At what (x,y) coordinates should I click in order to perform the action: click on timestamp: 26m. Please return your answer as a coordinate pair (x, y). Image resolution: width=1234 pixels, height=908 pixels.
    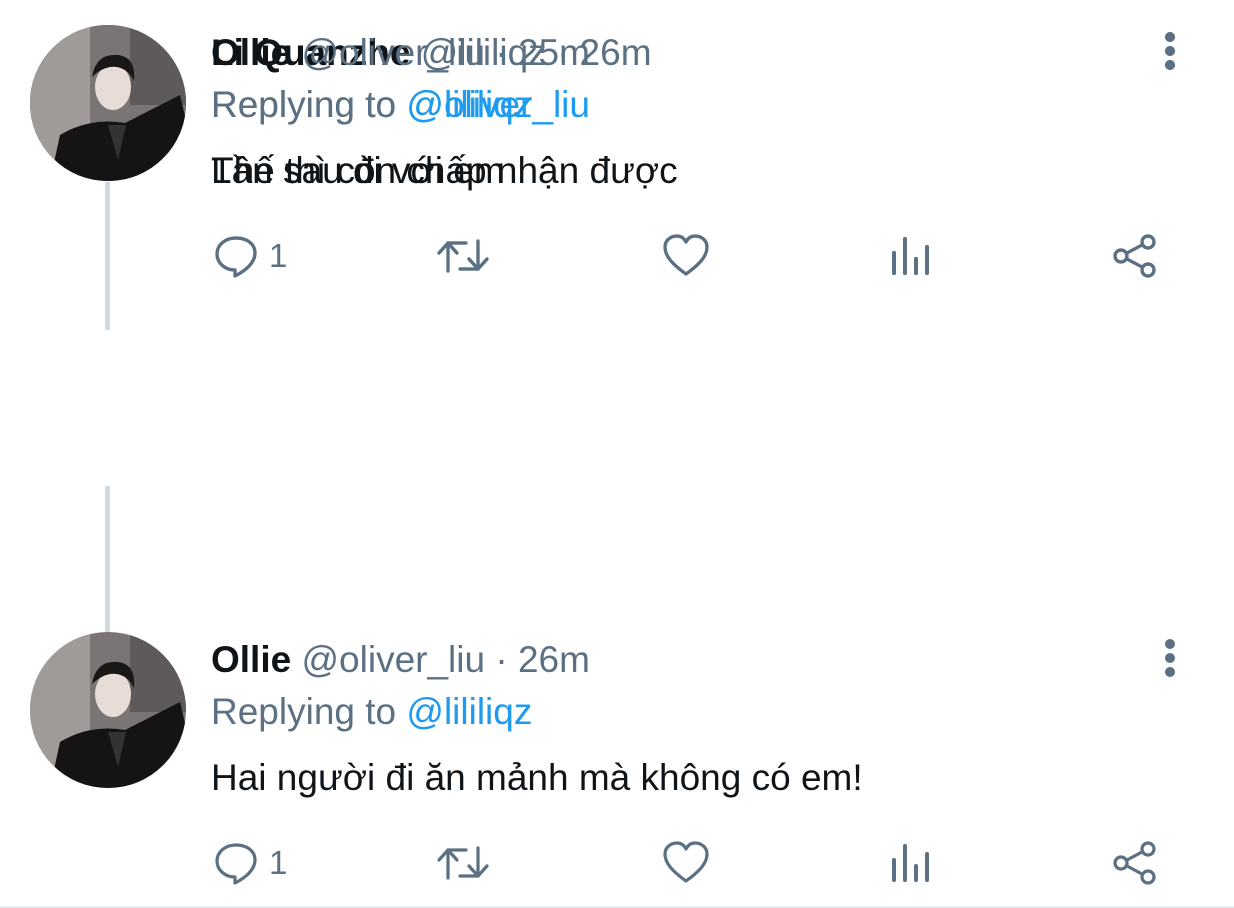
    Looking at the image, I should click on (554, 659).